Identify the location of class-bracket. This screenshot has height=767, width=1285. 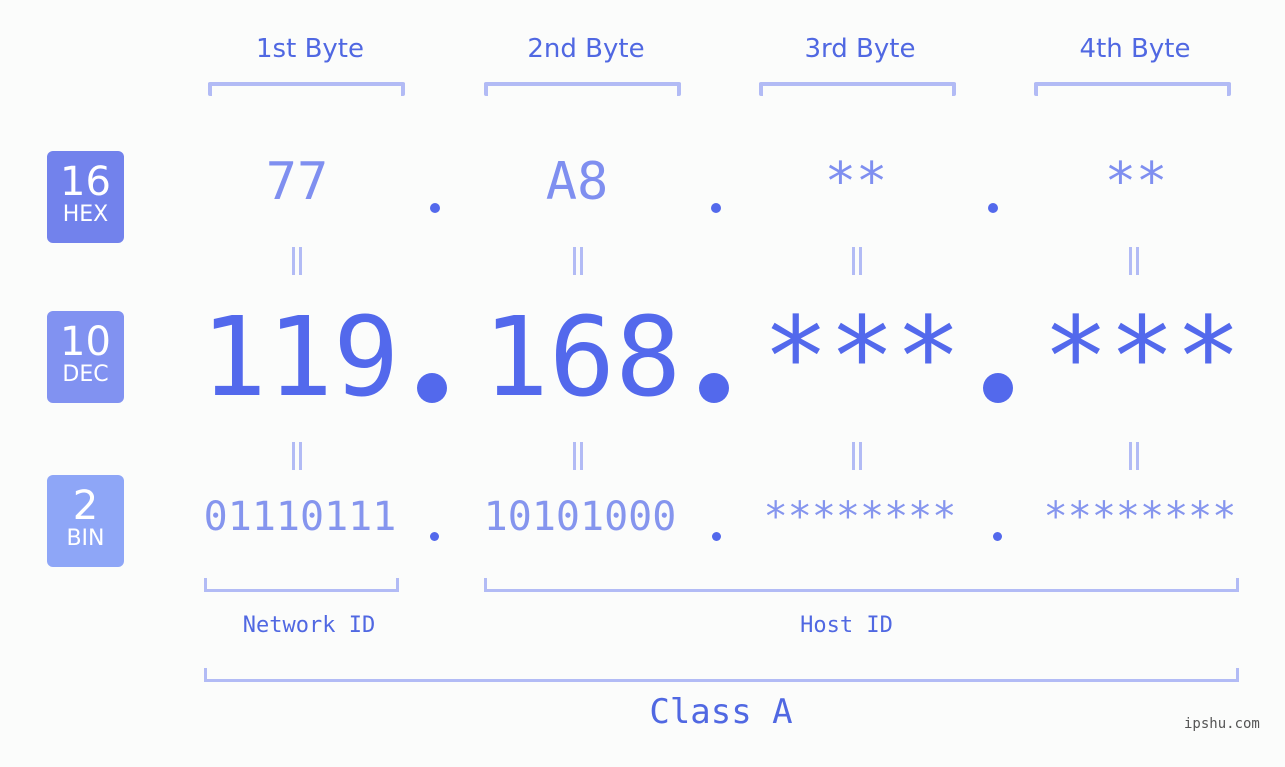
(721, 675).